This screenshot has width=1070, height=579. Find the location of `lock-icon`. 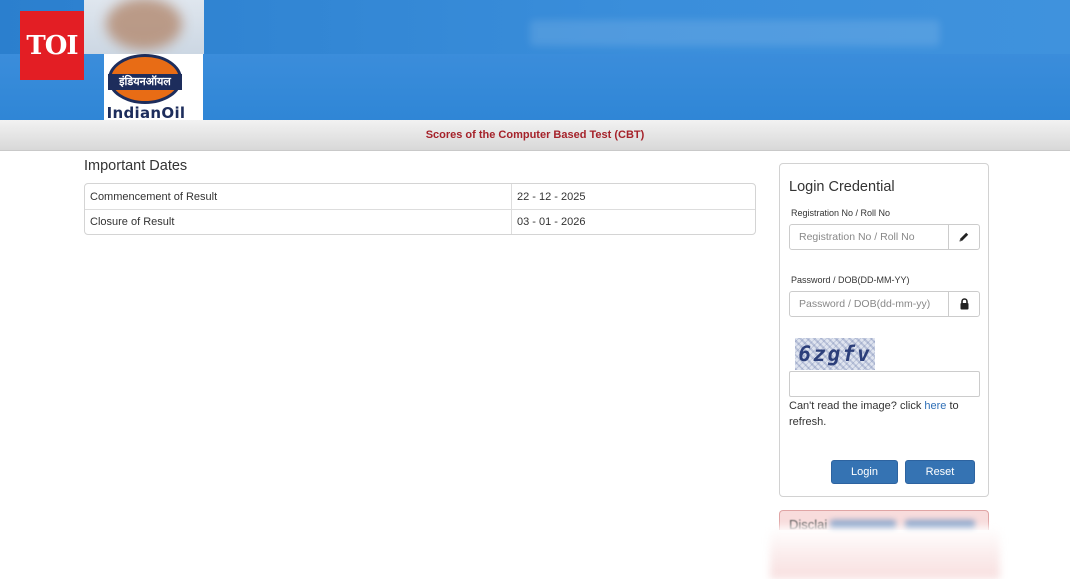

lock-icon is located at coordinates (963, 304).